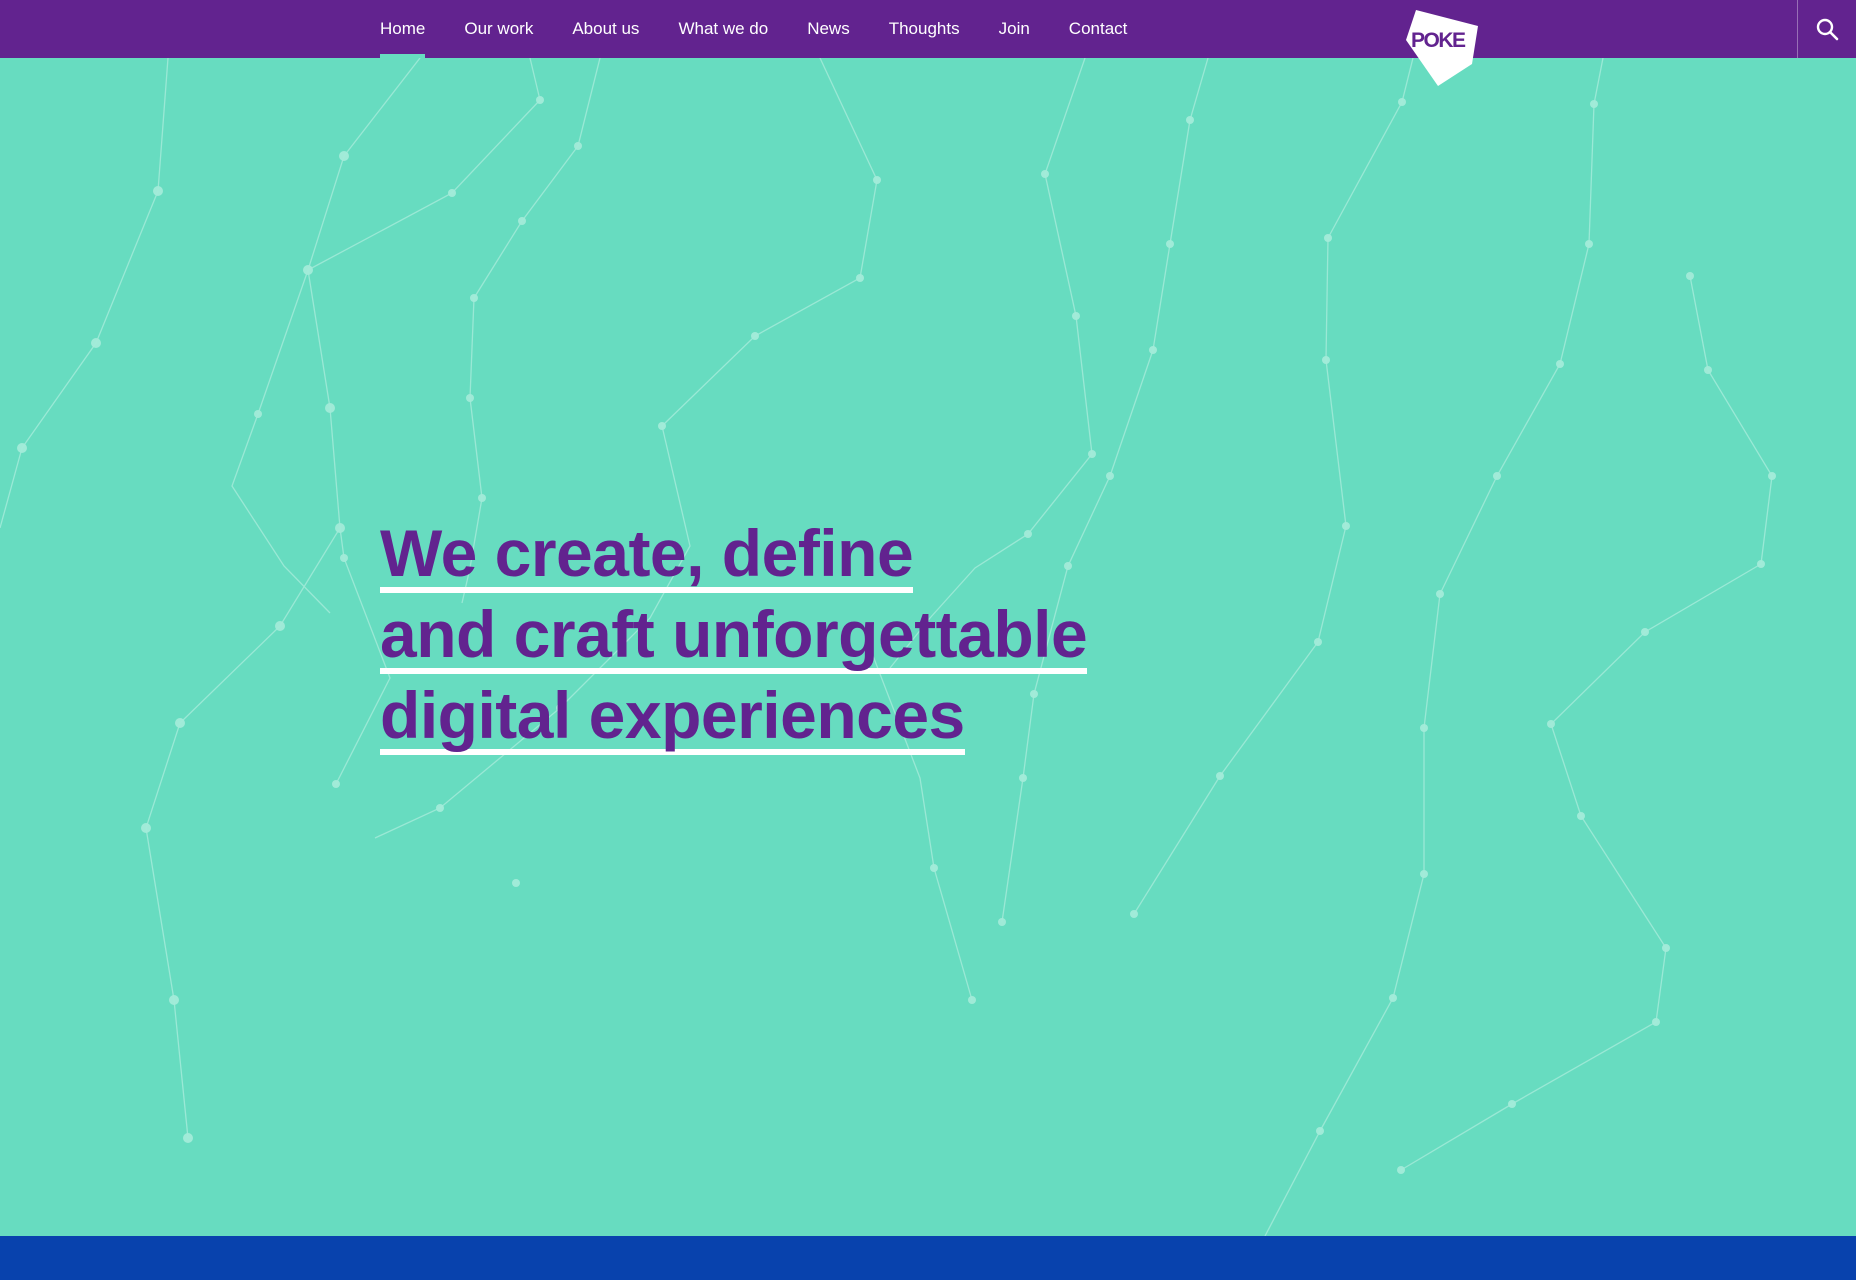 This screenshot has width=1856, height=1280. I want to click on nav-item-about-us: About us, so click(605, 29).